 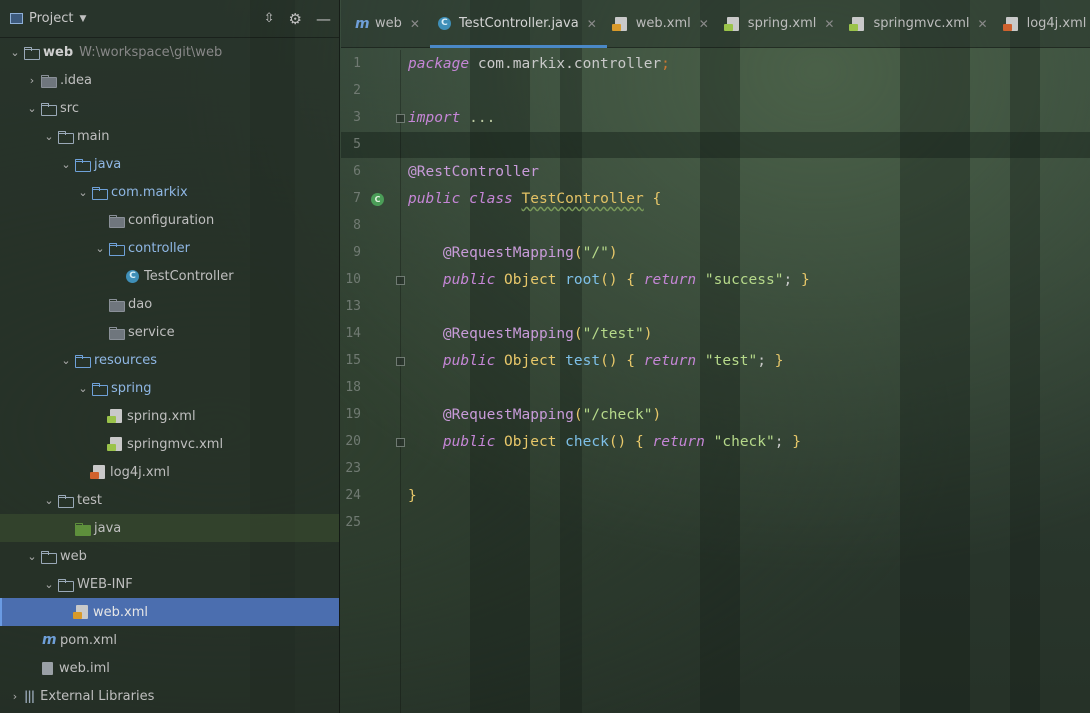 What do you see at coordinates (89, 500) in the screenshot?
I see `tree-item-label: test` at bounding box center [89, 500].